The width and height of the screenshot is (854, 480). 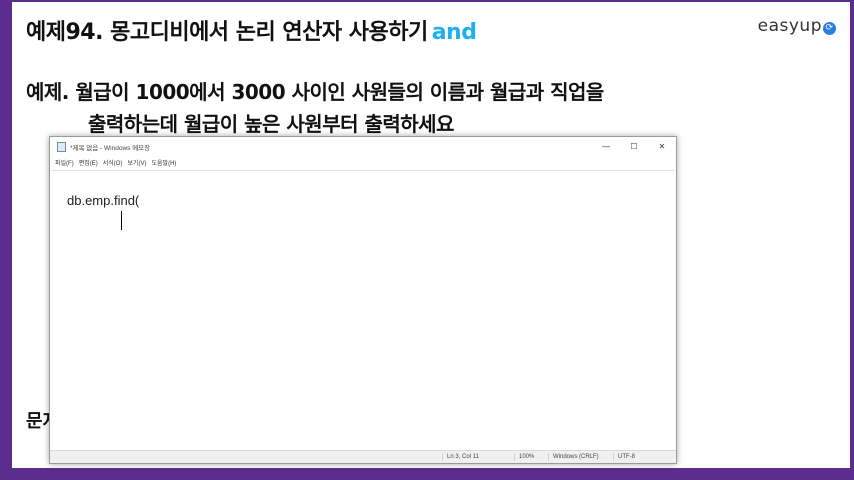 What do you see at coordinates (460, 457) in the screenshot?
I see `status-position: Ln 3, Col 11` at bounding box center [460, 457].